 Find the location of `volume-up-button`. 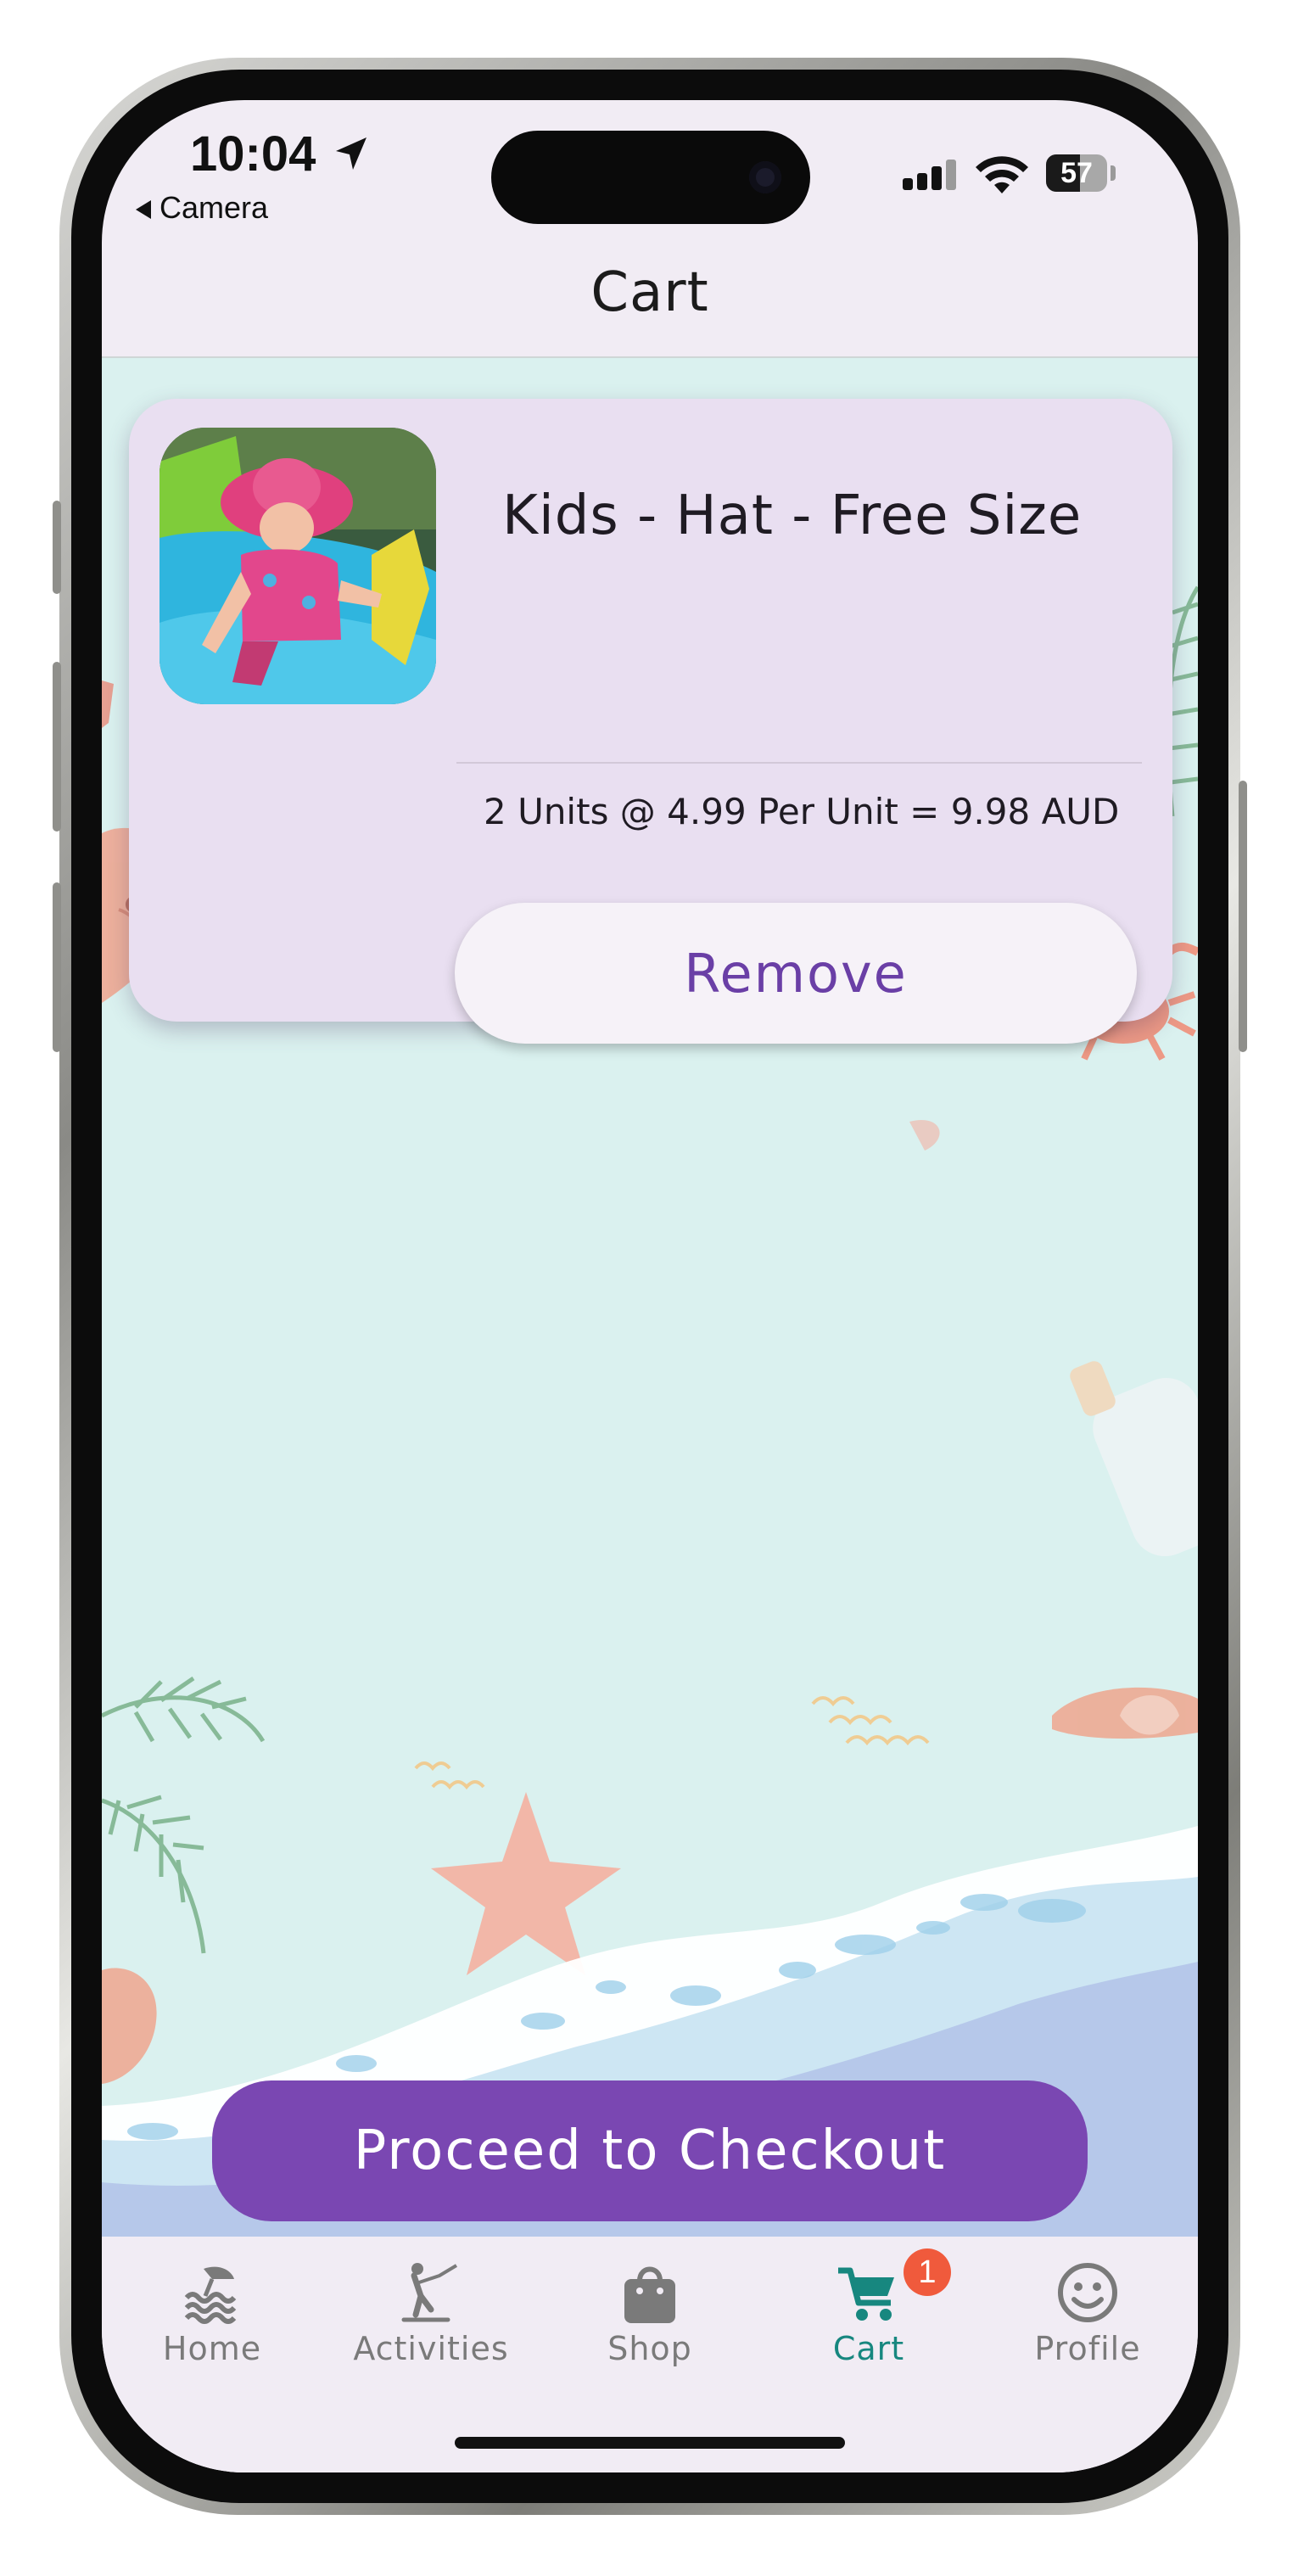

volume-up-button is located at coordinates (57, 747).